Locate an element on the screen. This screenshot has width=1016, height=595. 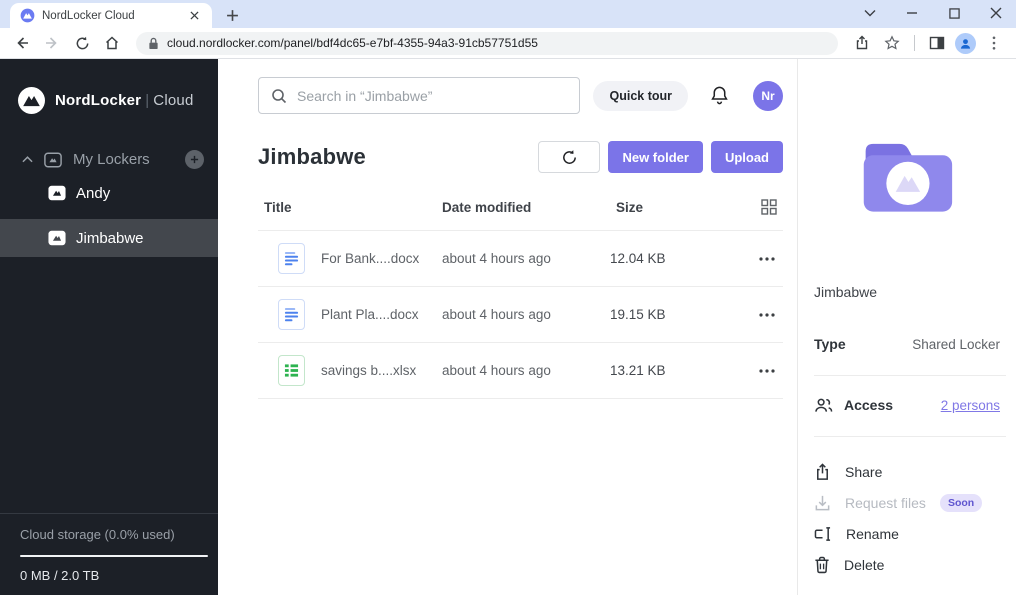
window-maximize-icon is located at coordinates (954, 13).